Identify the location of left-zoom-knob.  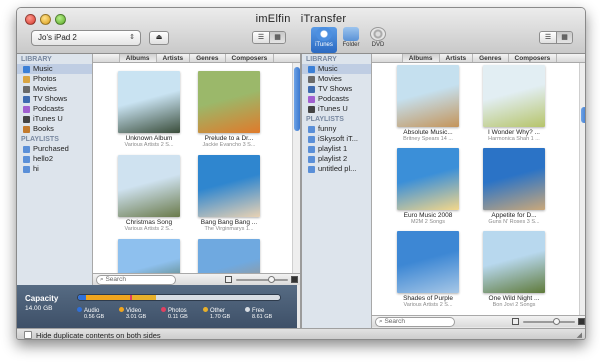
(271, 279).